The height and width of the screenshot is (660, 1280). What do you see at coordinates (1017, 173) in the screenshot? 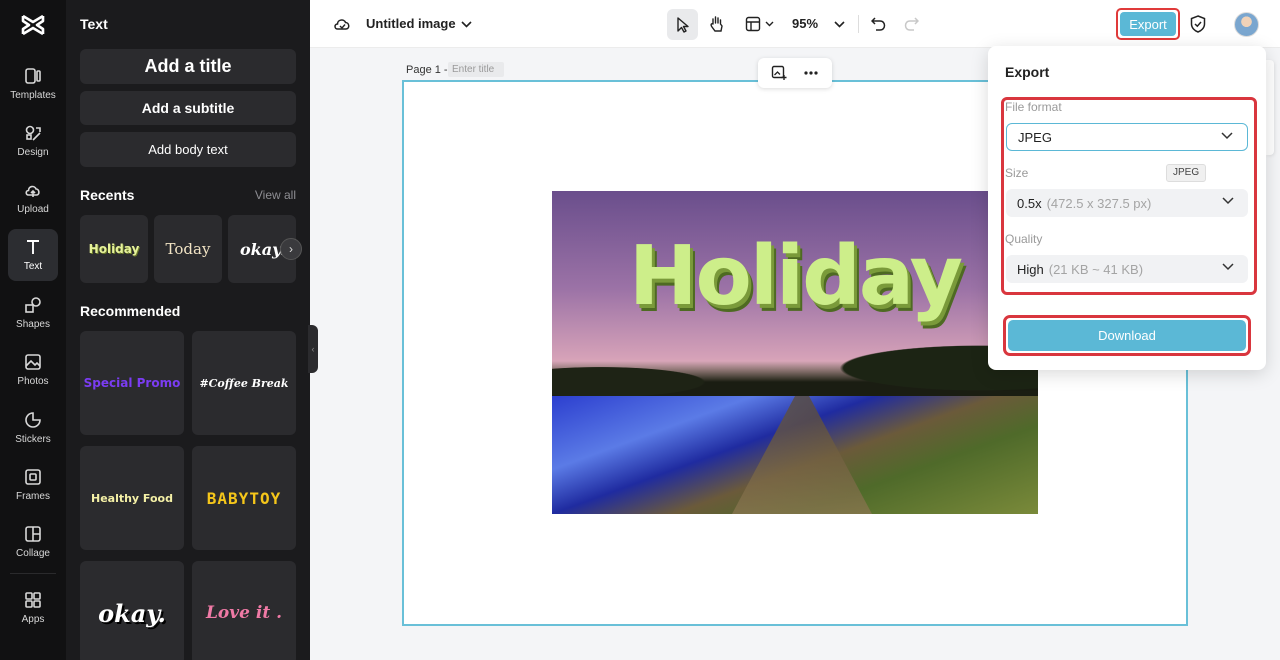
I see `size-label: Size` at bounding box center [1017, 173].